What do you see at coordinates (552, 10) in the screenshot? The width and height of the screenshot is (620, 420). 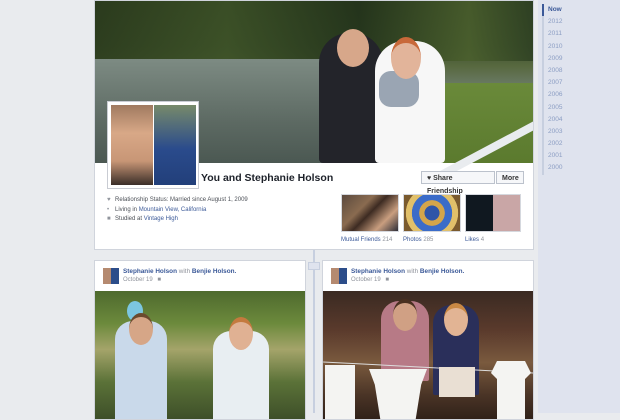 I see `year-item-now: Now` at bounding box center [552, 10].